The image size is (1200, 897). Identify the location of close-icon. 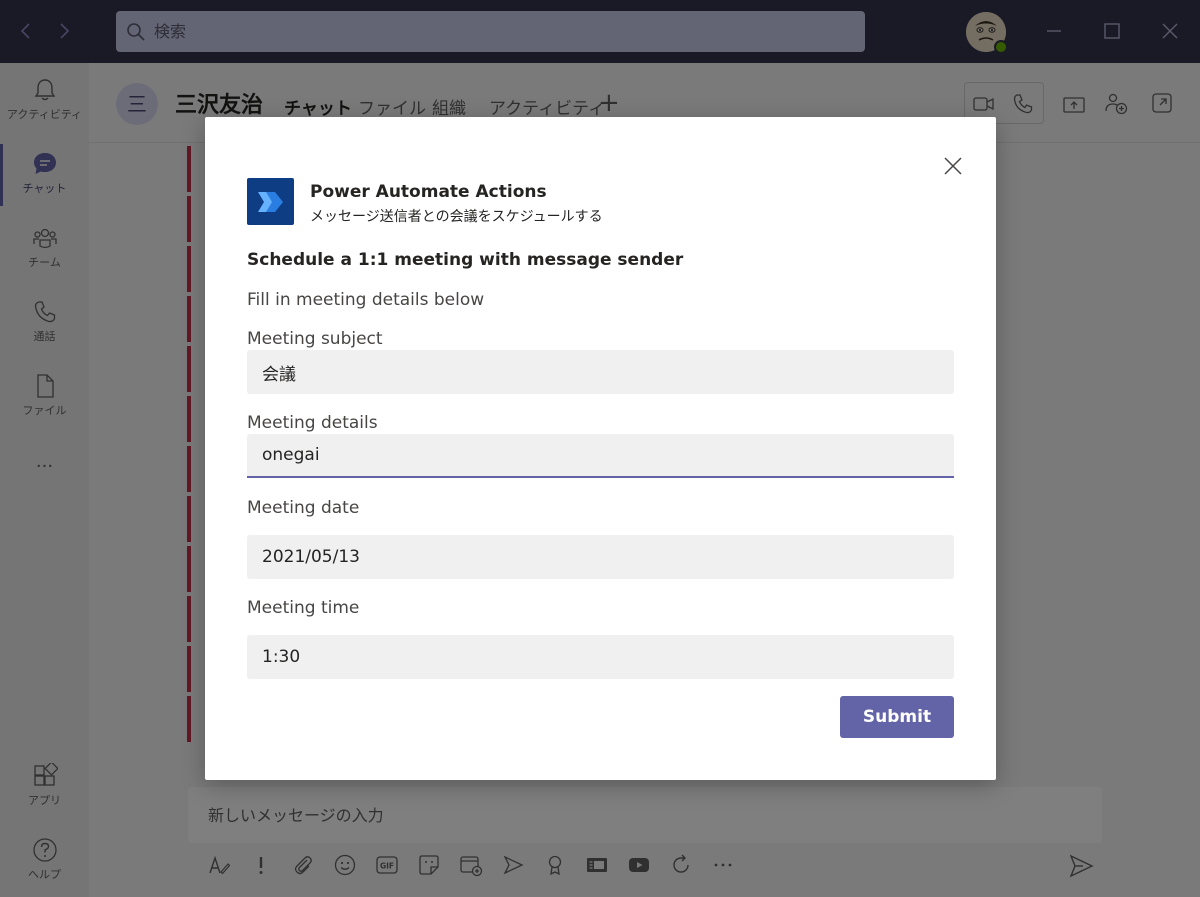
(953, 166).